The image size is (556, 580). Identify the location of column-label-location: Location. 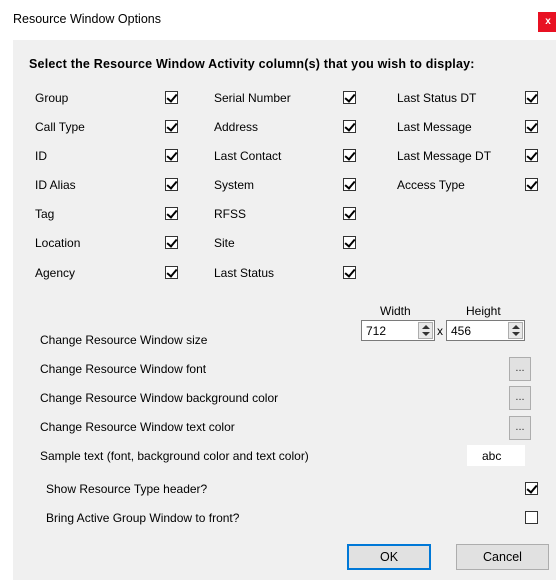
(58, 243).